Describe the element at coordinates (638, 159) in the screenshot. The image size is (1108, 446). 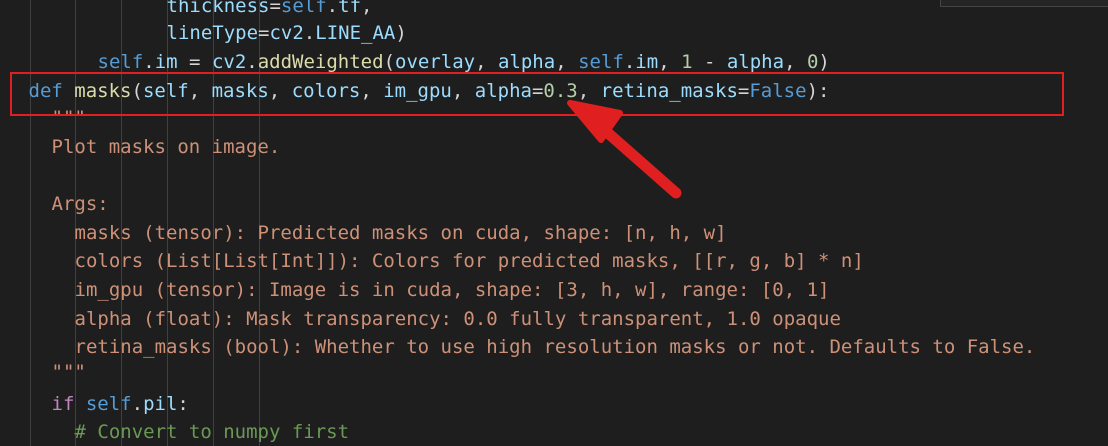
I see `arrow-shaft` at that location.